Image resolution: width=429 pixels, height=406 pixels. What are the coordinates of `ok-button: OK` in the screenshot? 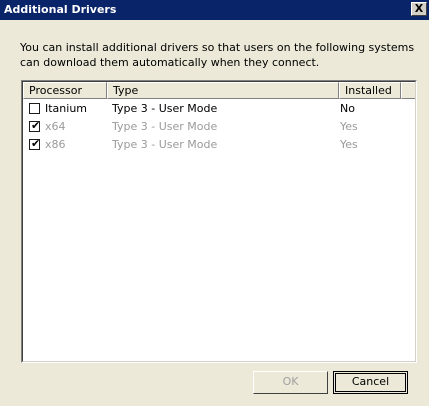 It's located at (290, 382).